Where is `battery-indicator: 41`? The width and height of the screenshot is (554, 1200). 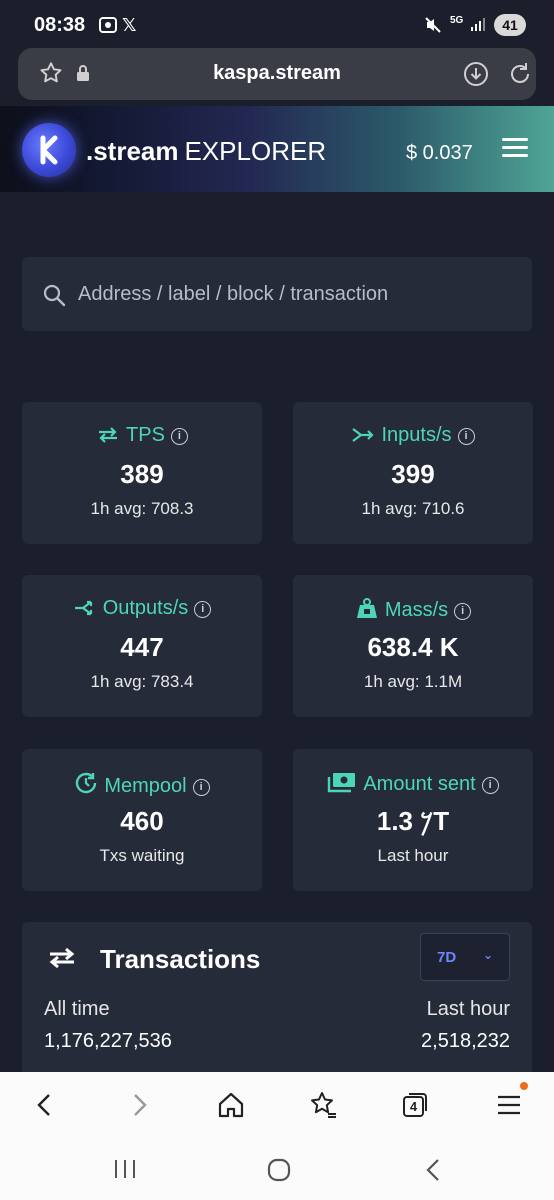
battery-indicator: 41 is located at coordinates (510, 25).